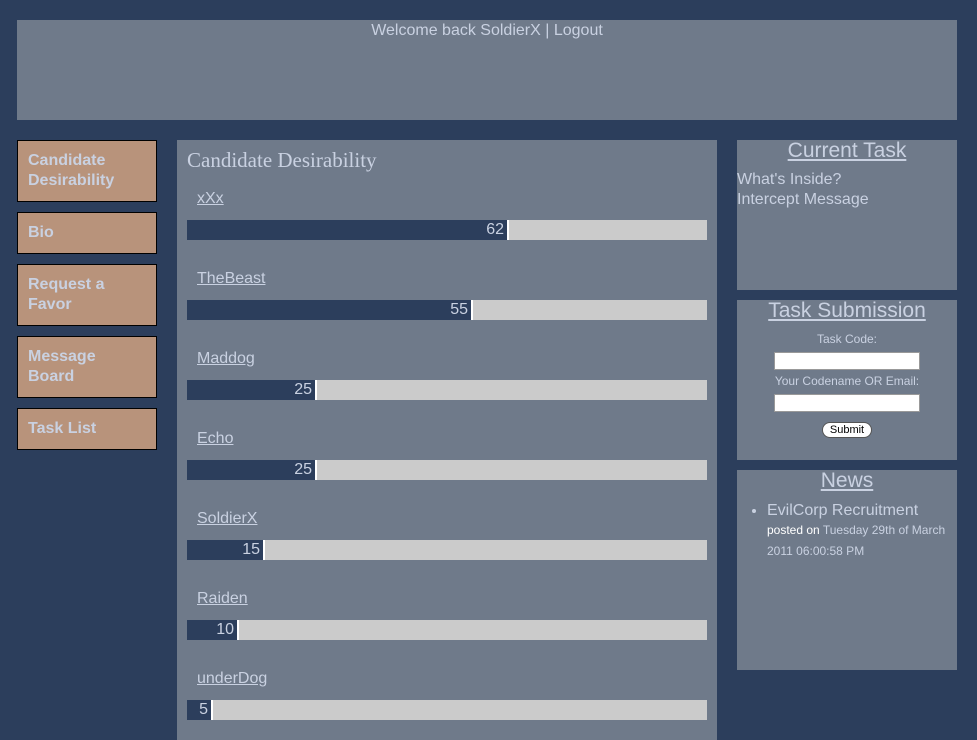 The width and height of the screenshot is (977, 740). I want to click on desirability-score: 55, so click(459, 309).